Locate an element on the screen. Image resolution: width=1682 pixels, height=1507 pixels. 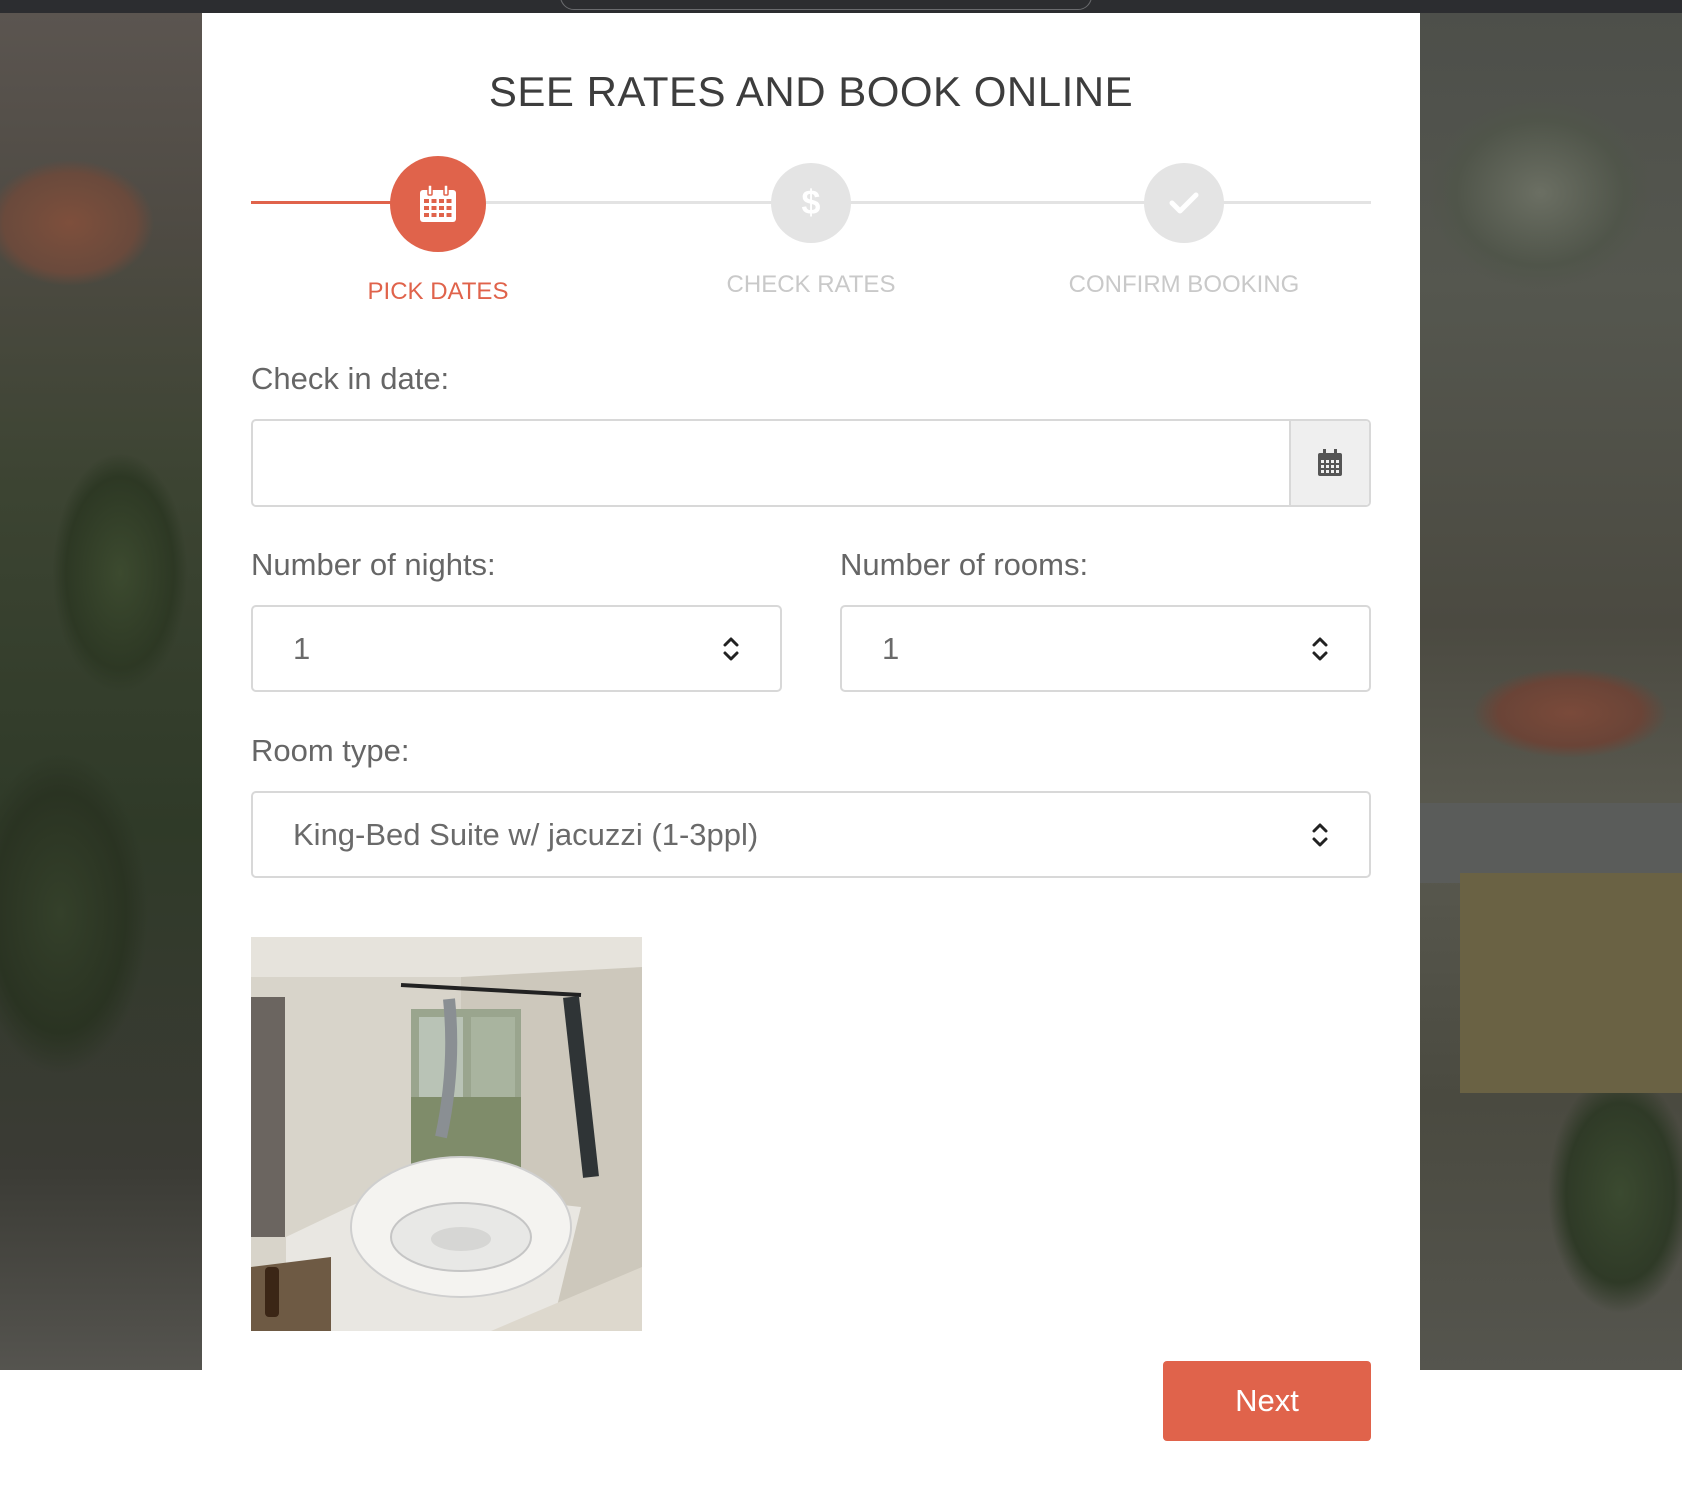
room-type-value: King-Bed Suite w/ jacuzzi (1-3ppl) is located at coordinates (526, 834).